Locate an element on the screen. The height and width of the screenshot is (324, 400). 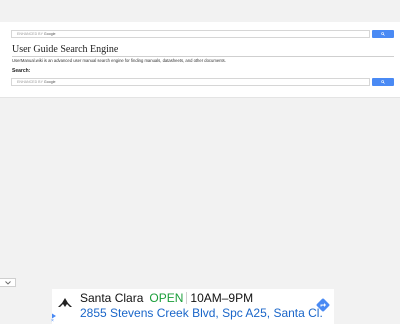
ad-city: Santa Clara is located at coordinates (112, 298).